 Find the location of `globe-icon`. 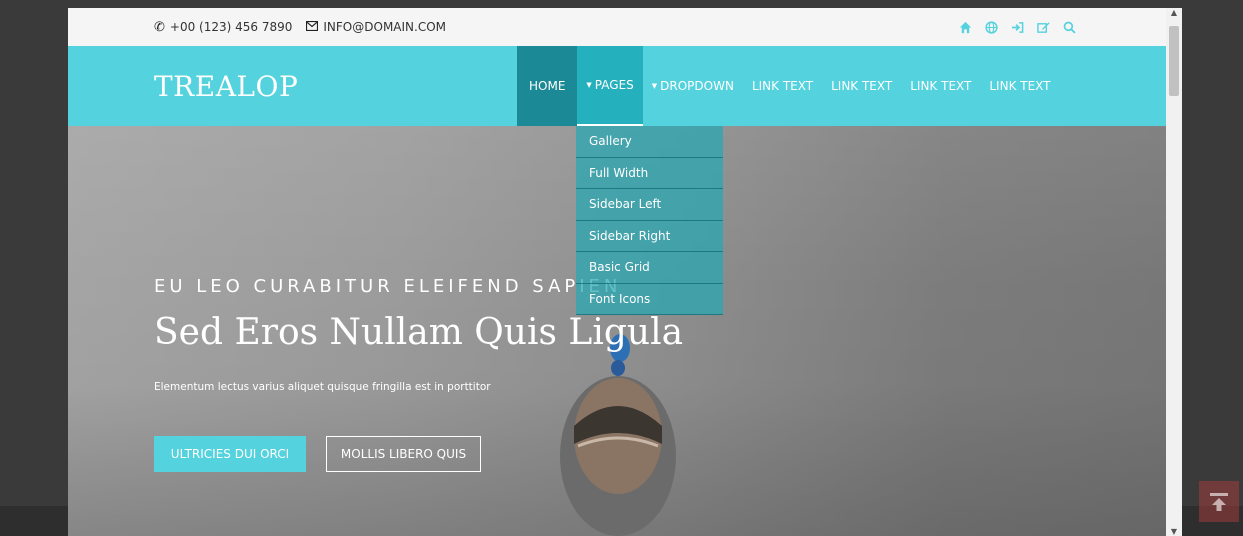

globe-icon is located at coordinates (991, 27).